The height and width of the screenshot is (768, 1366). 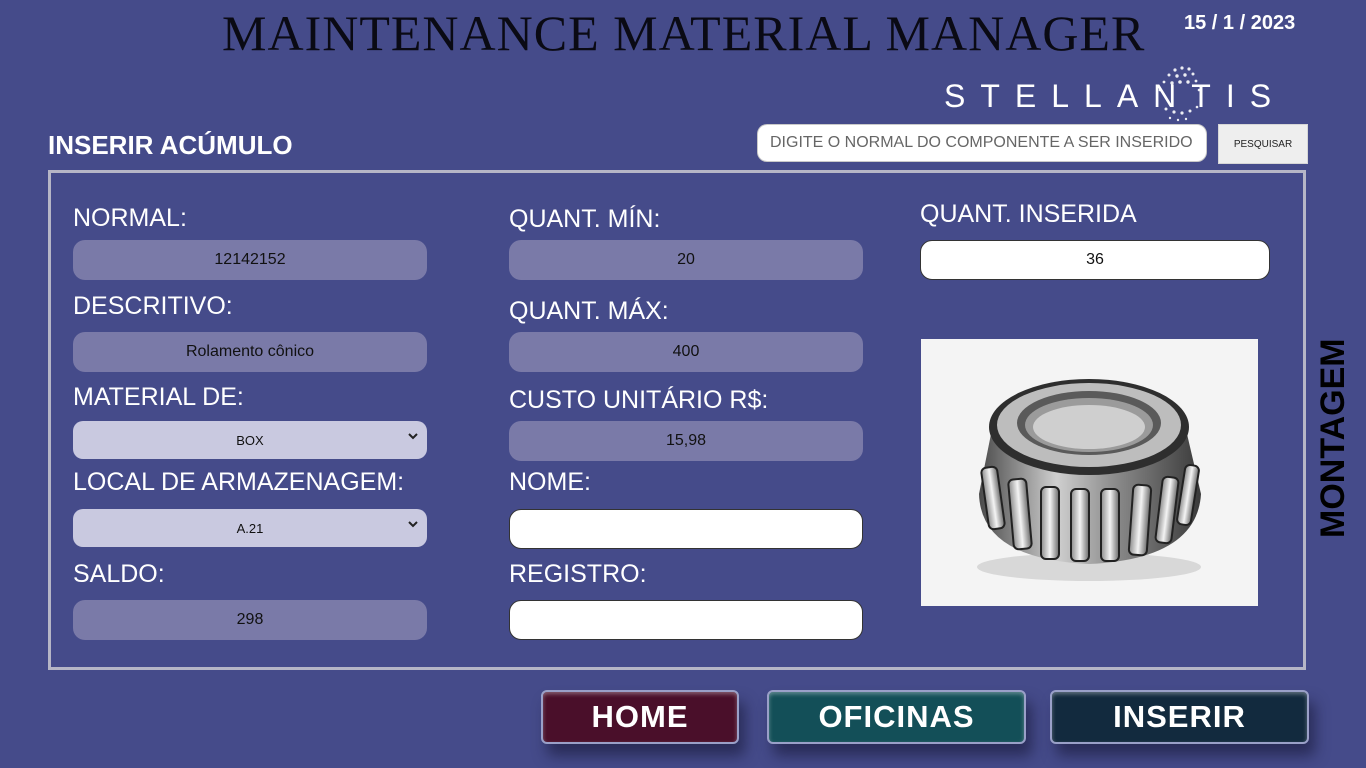 What do you see at coordinates (982, 143) in the screenshot?
I see `search-input` at bounding box center [982, 143].